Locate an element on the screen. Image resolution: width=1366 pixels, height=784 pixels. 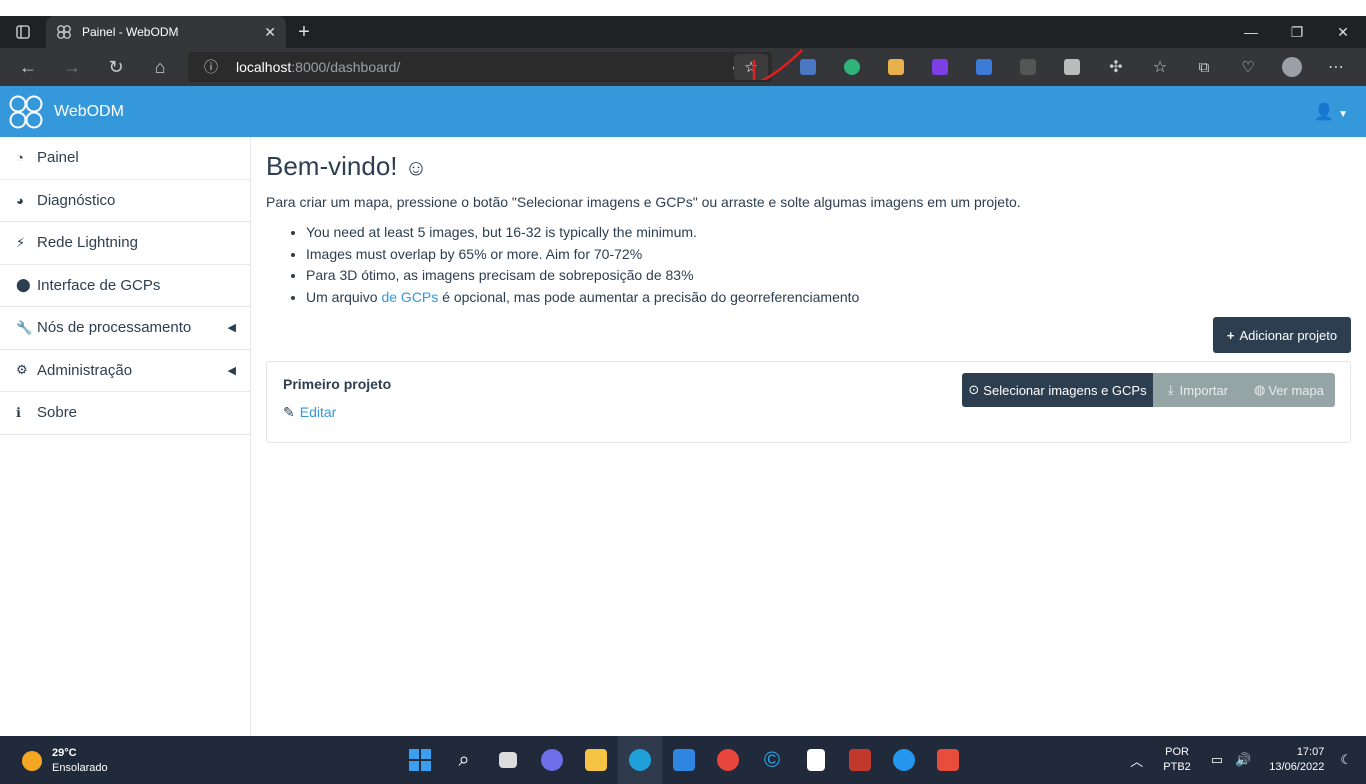
new-tab-button: + is located at coordinates (304, 32).